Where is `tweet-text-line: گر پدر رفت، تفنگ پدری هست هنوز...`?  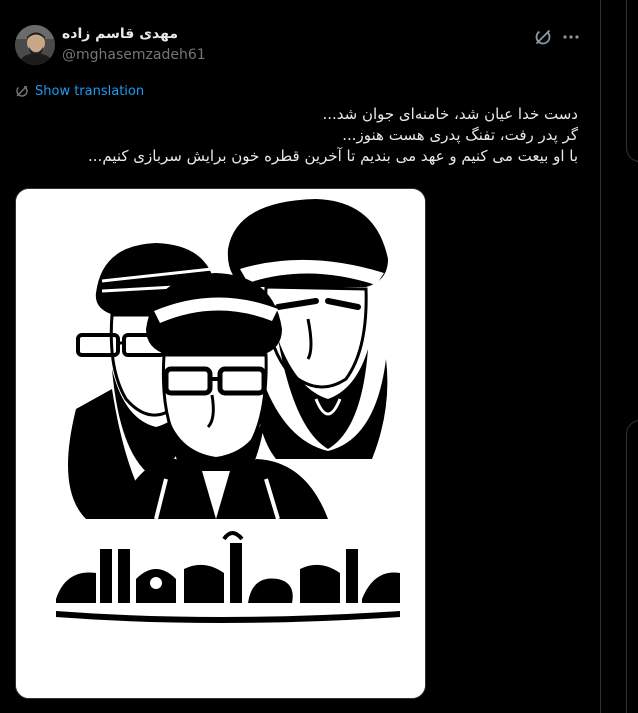 tweet-text-line: گر پدر رفت، تفنگ پدری هست هنوز... is located at coordinates (460, 135).